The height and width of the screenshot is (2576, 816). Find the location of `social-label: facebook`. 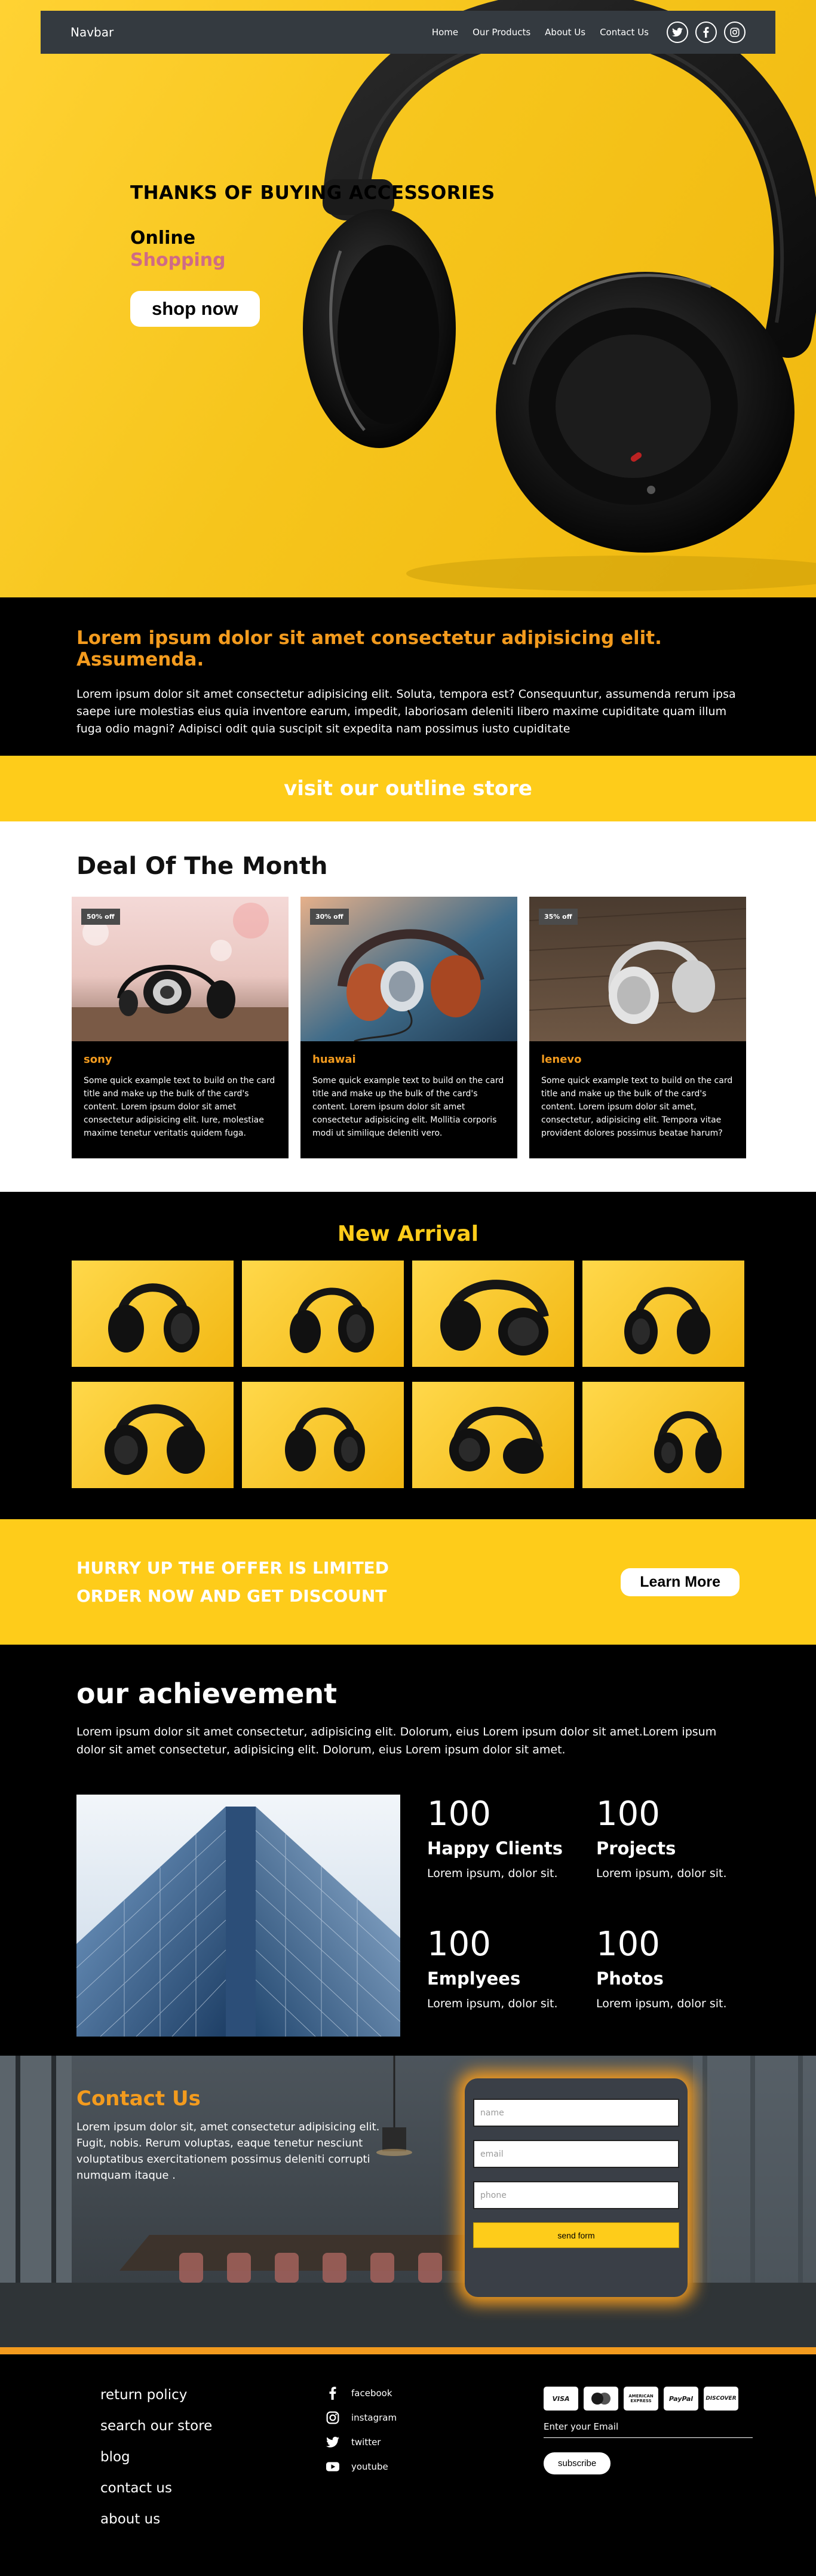

social-label: facebook is located at coordinates (372, 2393).